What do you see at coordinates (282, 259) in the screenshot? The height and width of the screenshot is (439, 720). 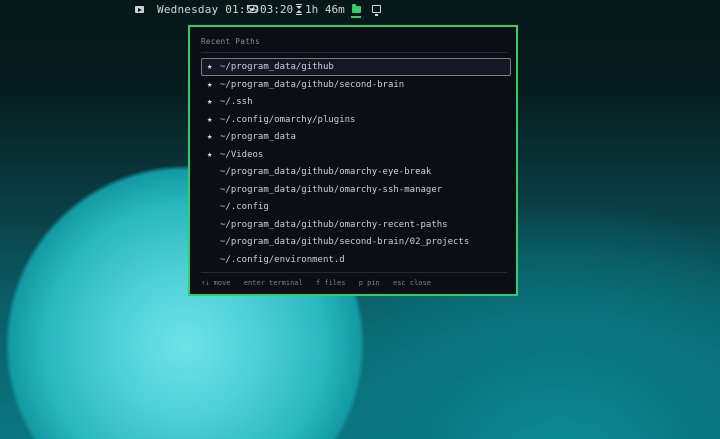 I see `path-label: ~/.config/environment.d` at bounding box center [282, 259].